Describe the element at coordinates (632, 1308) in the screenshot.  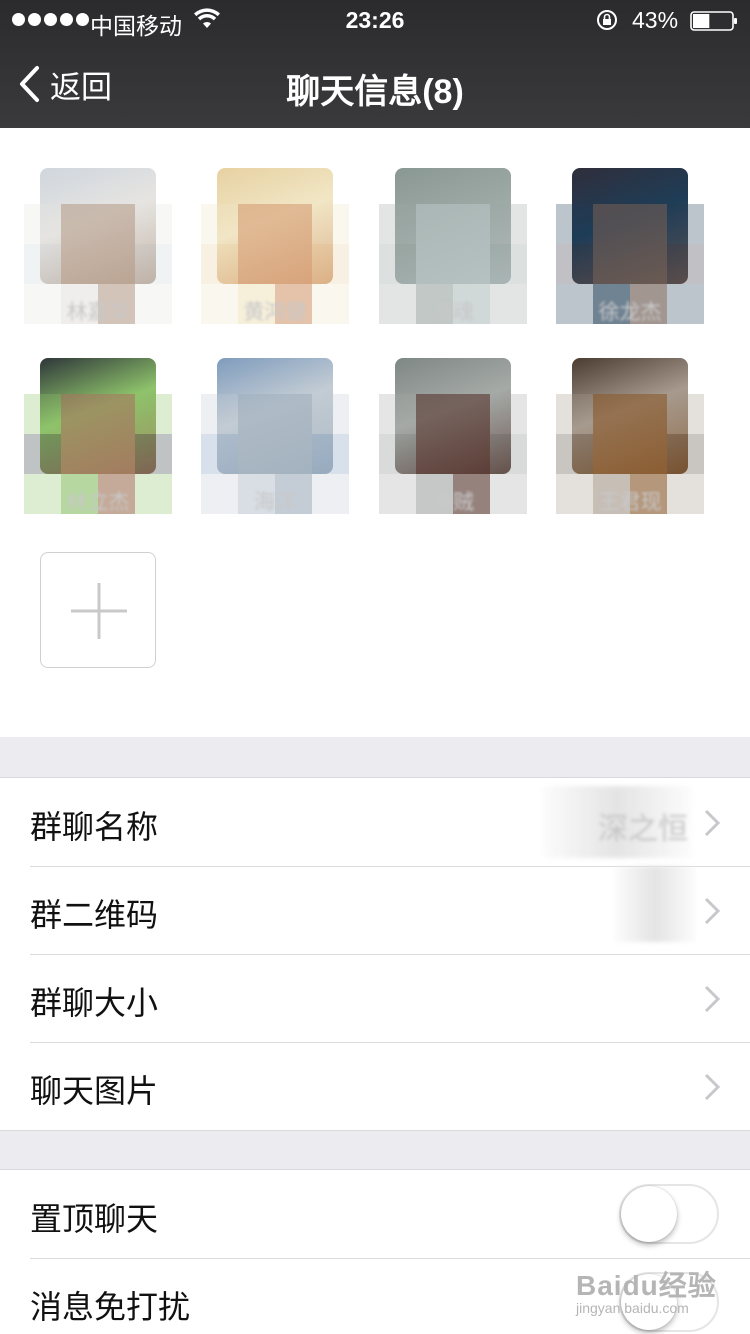
I see `watermark-url: jingyan.baidu.com` at that location.